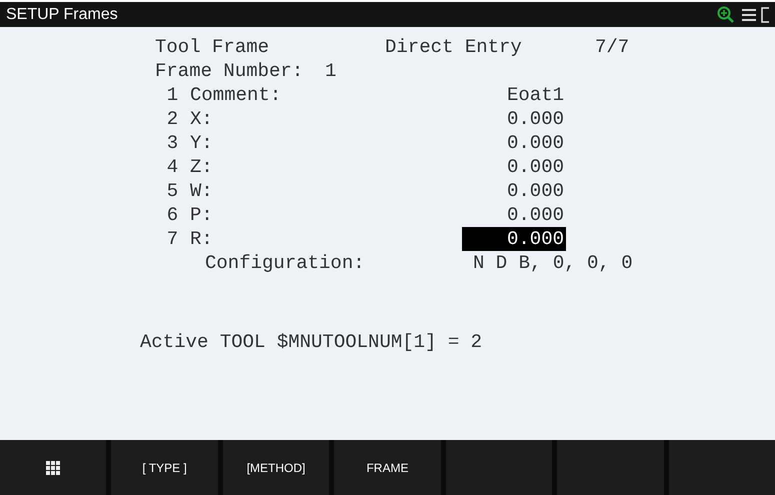 The image size is (775, 495). What do you see at coordinates (514, 95) in the screenshot?
I see `field-value: Eoat1` at bounding box center [514, 95].